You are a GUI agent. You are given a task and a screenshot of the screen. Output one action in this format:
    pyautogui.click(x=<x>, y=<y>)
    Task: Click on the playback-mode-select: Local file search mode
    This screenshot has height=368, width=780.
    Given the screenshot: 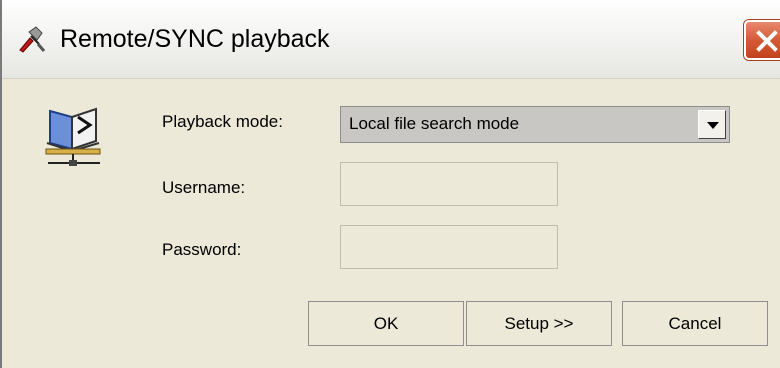 What is the action you would take?
    pyautogui.click(x=535, y=124)
    